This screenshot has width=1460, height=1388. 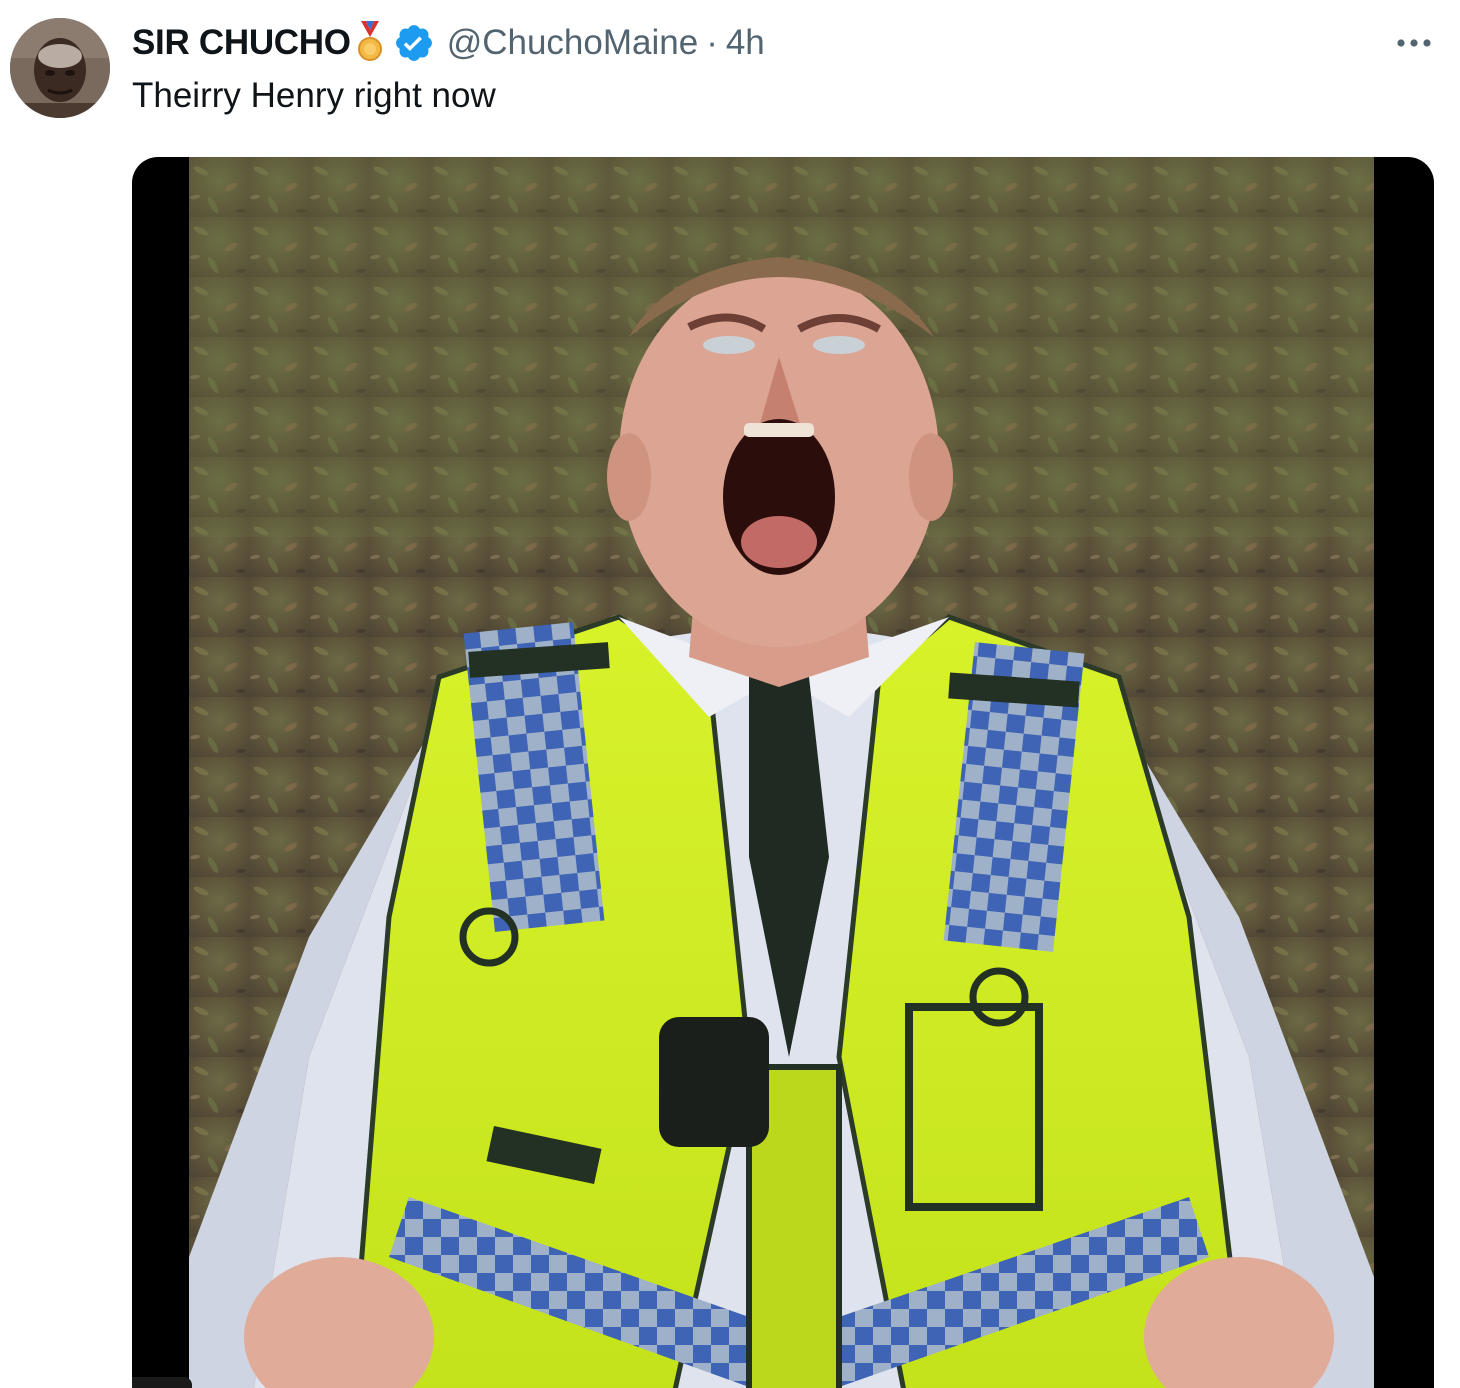 What do you see at coordinates (573, 43) in the screenshot?
I see `user-handle: @ChuchoMaine` at bounding box center [573, 43].